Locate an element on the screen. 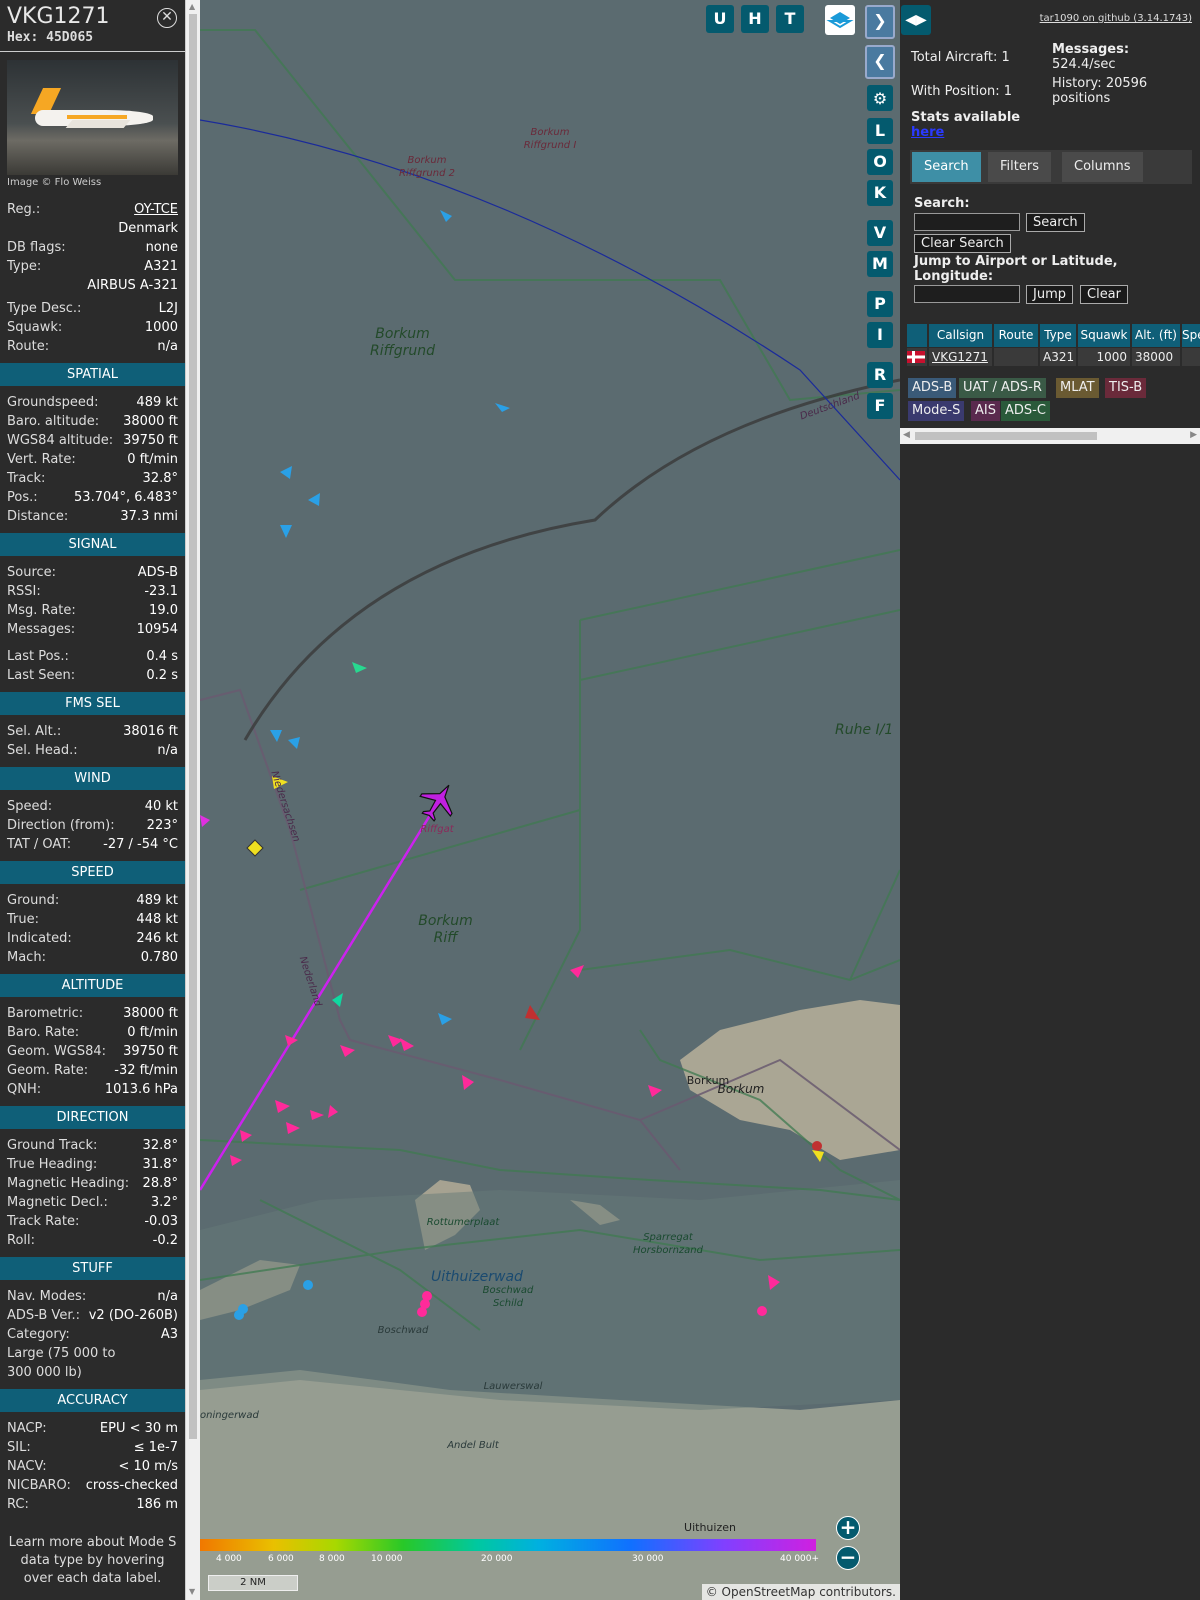  info-row: Speed: 40 kt is located at coordinates (92, 806).